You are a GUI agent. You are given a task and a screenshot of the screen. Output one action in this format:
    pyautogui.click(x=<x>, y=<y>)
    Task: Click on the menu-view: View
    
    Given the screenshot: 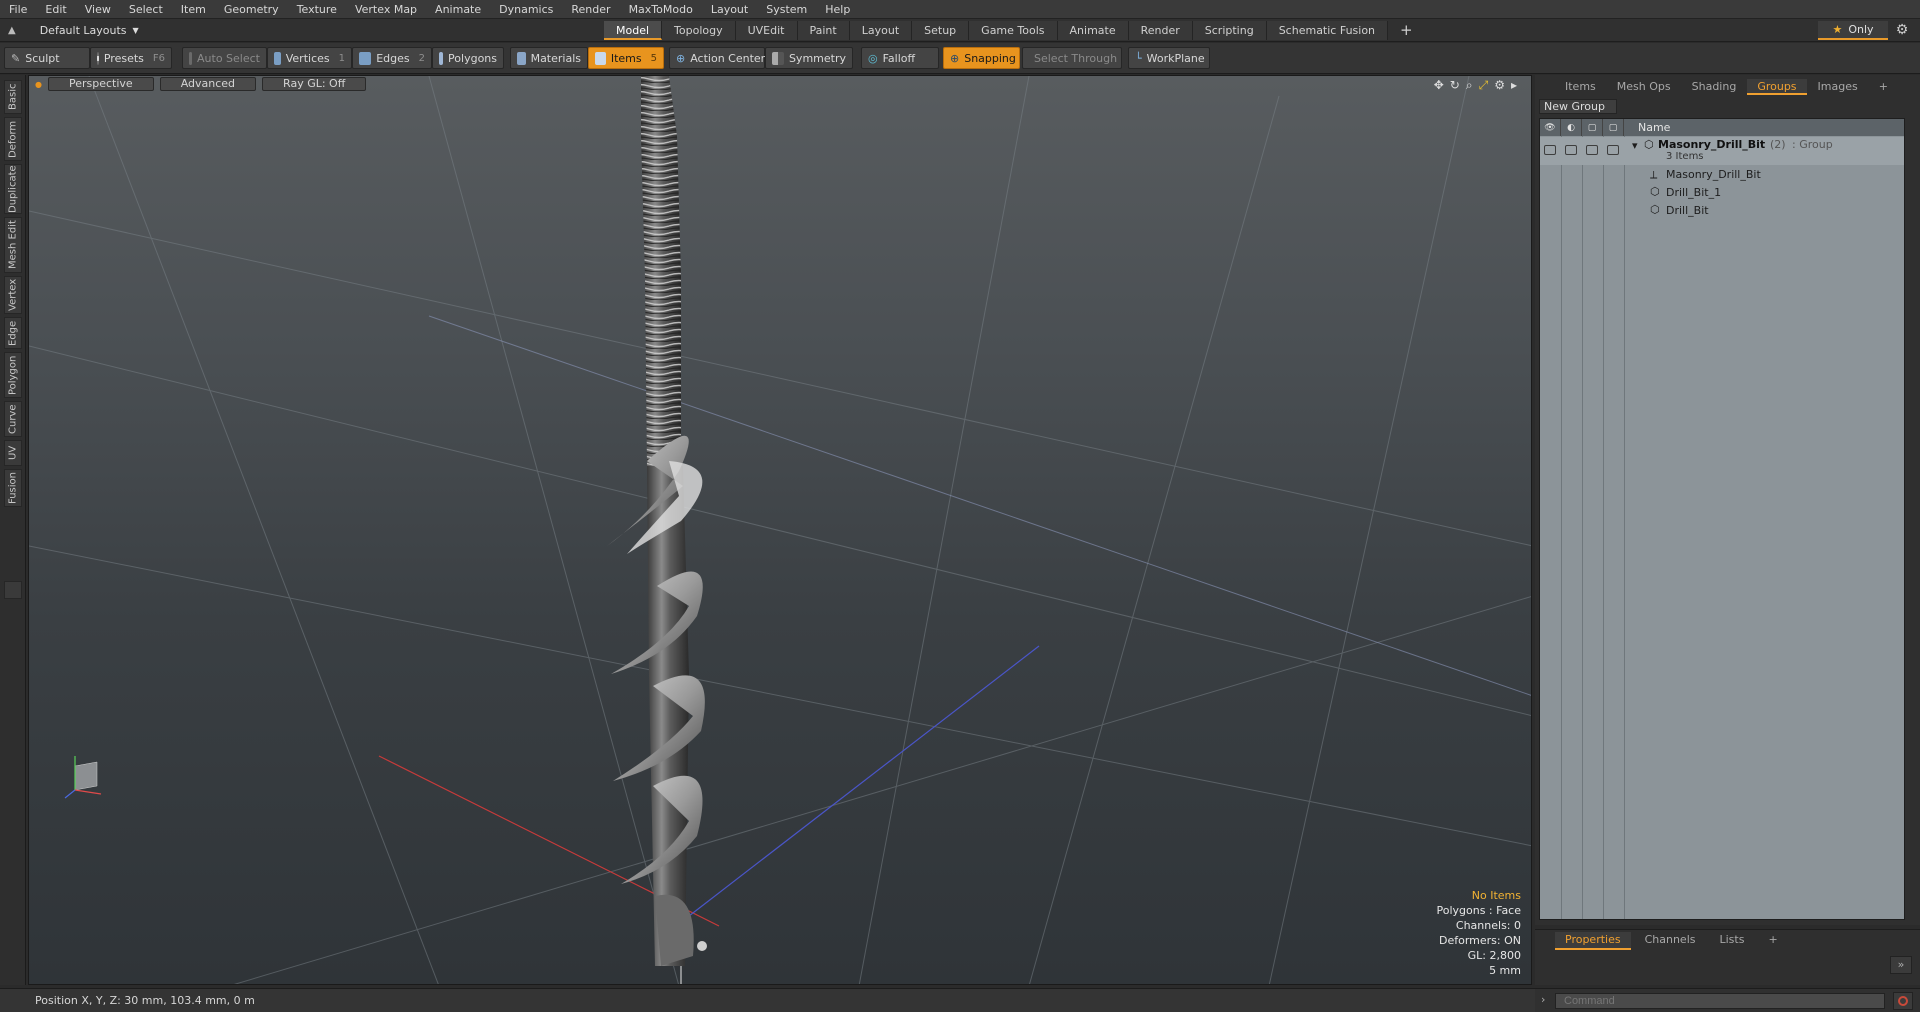 What is the action you would take?
    pyautogui.click(x=98, y=9)
    